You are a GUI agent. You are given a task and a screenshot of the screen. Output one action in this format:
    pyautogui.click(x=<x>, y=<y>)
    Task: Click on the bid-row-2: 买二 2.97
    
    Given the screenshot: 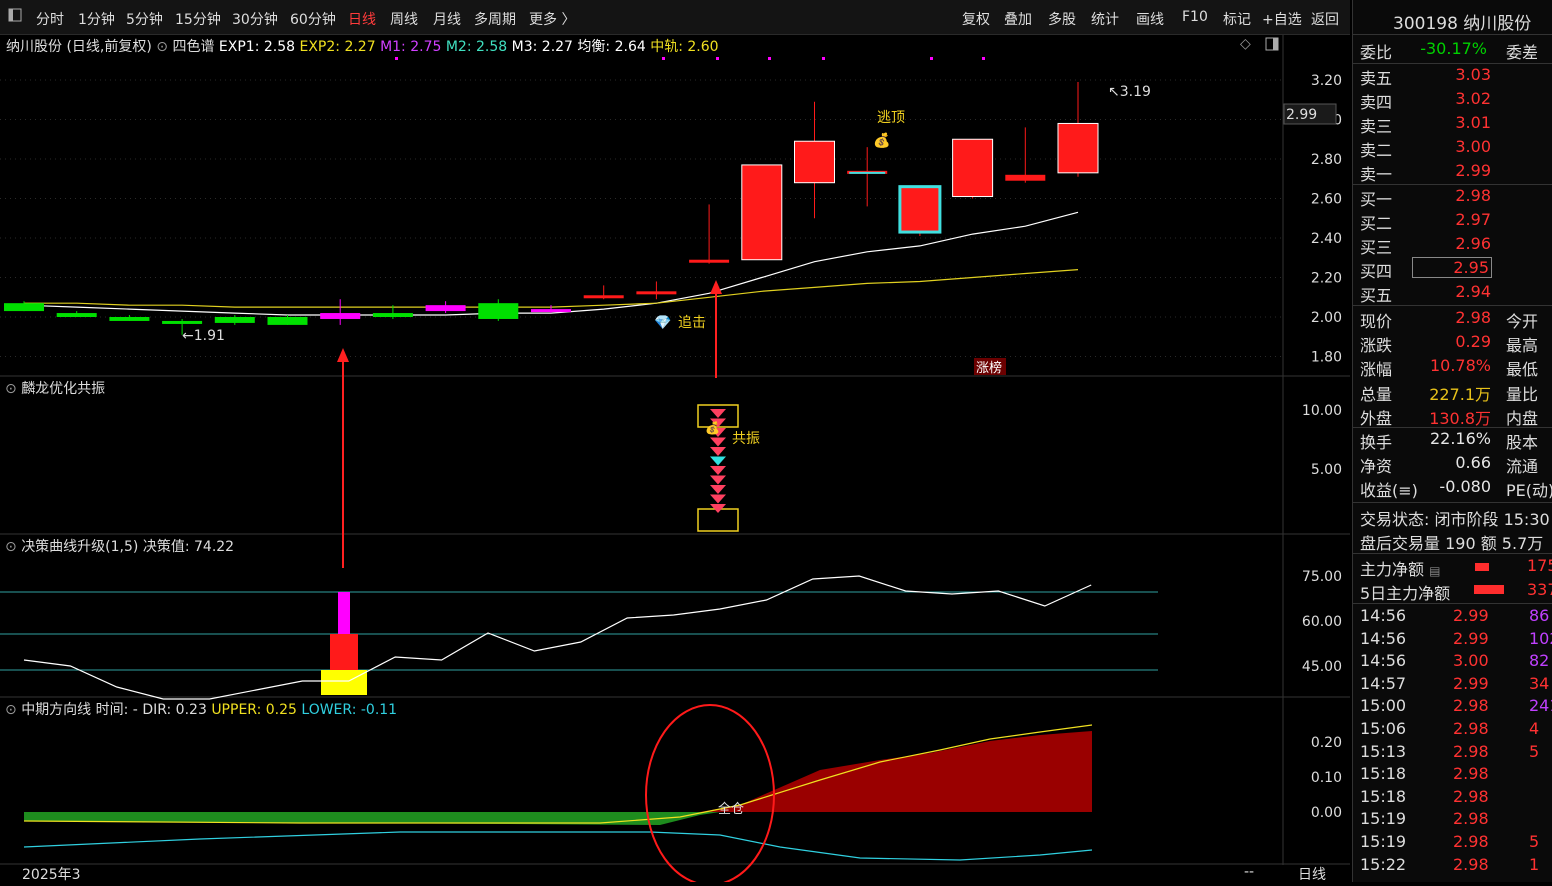 What is the action you would take?
    pyautogui.click(x=1452, y=222)
    